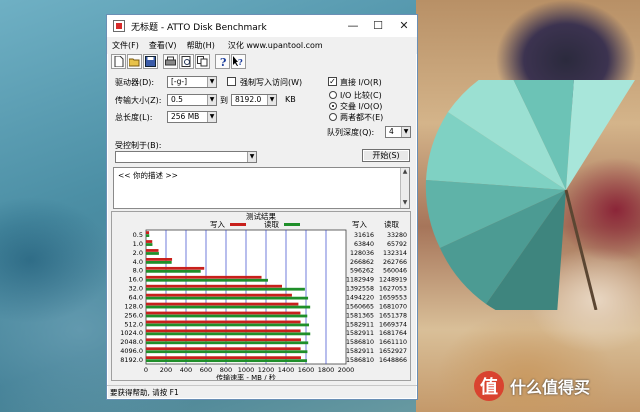 This screenshot has height=412, width=640. I want to click on total-length-select: 256 MB ▼, so click(192, 117).